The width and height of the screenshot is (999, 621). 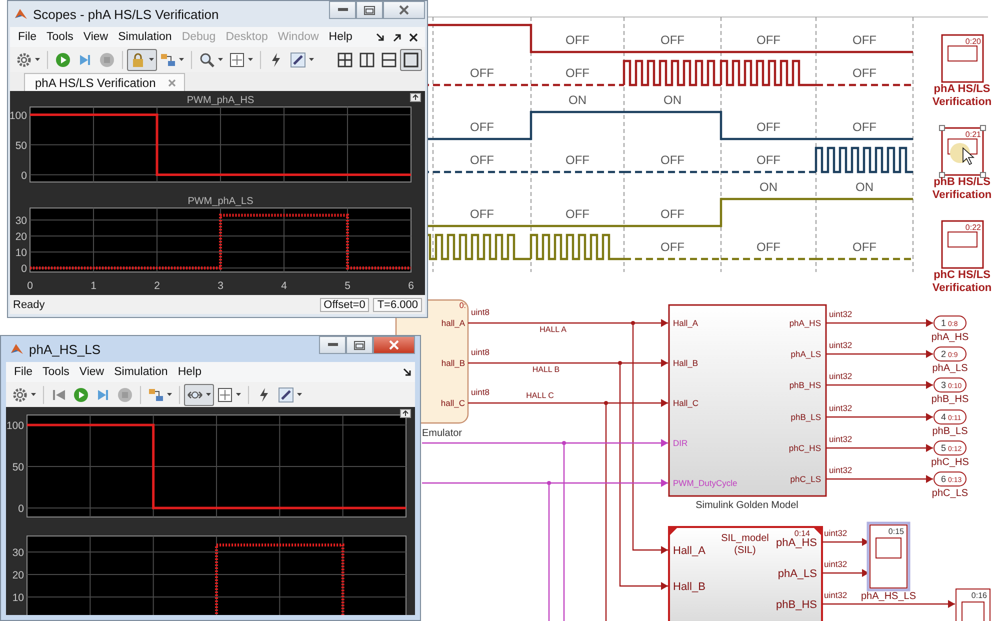 What do you see at coordinates (298, 60) in the screenshot?
I see `pencil-icon` at bounding box center [298, 60].